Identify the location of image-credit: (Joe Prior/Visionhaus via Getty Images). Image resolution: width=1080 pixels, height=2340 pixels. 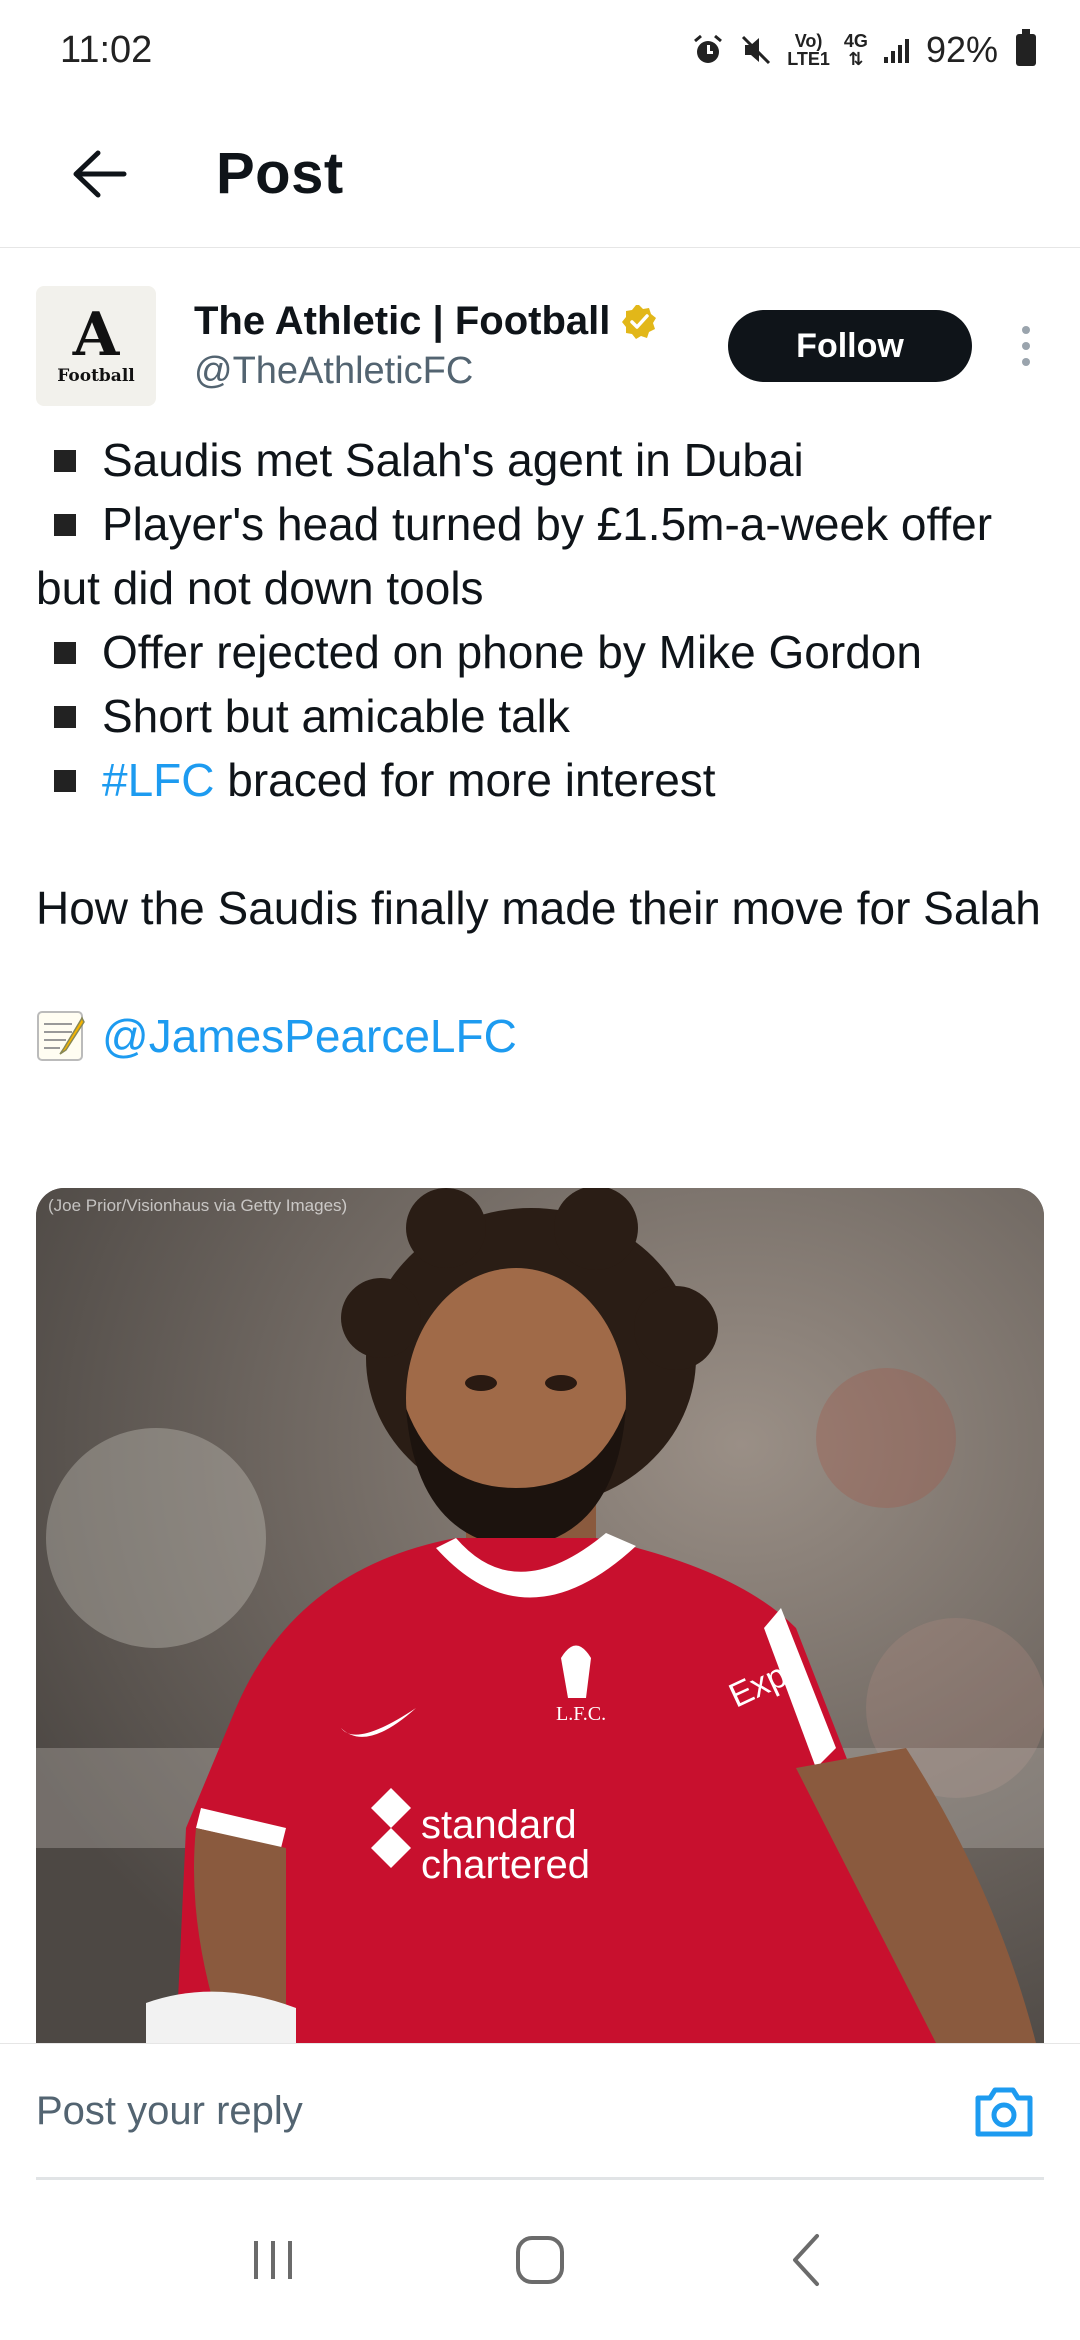
(198, 1205).